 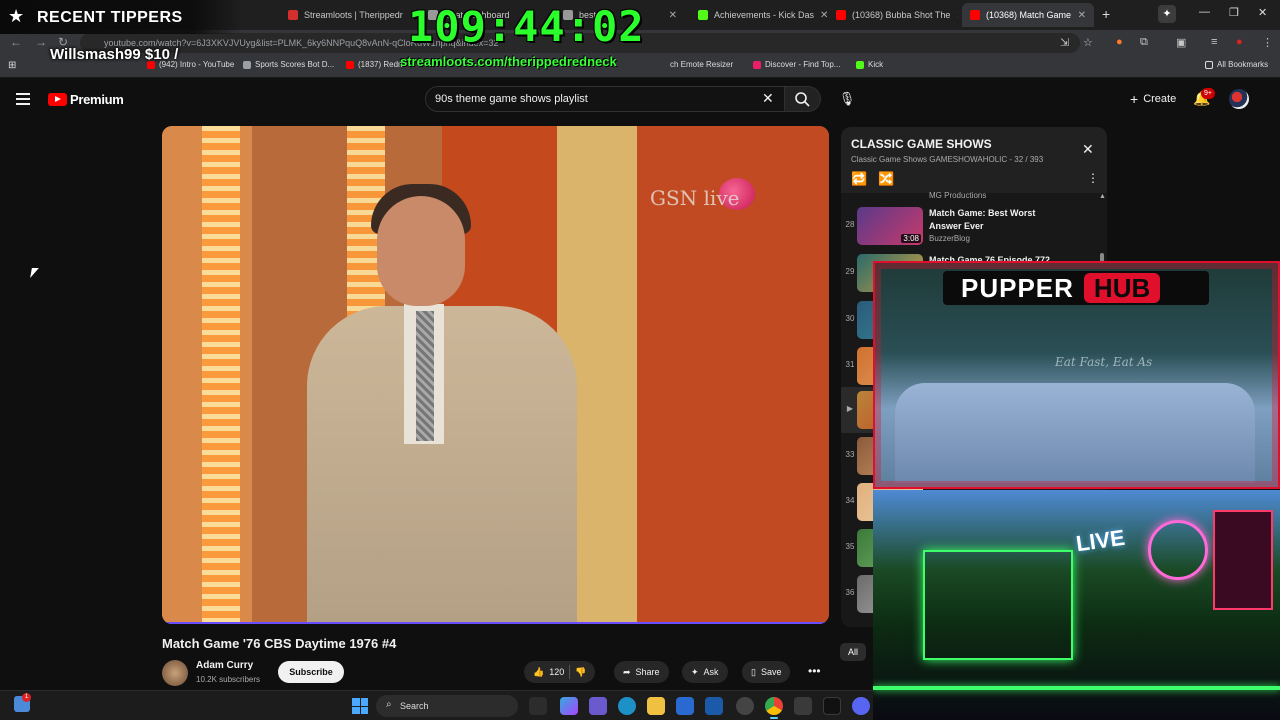 What do you see at coordinates (569, 706) in the screenshot?
I see `copilot-icon` at bounding box center [569, 706].